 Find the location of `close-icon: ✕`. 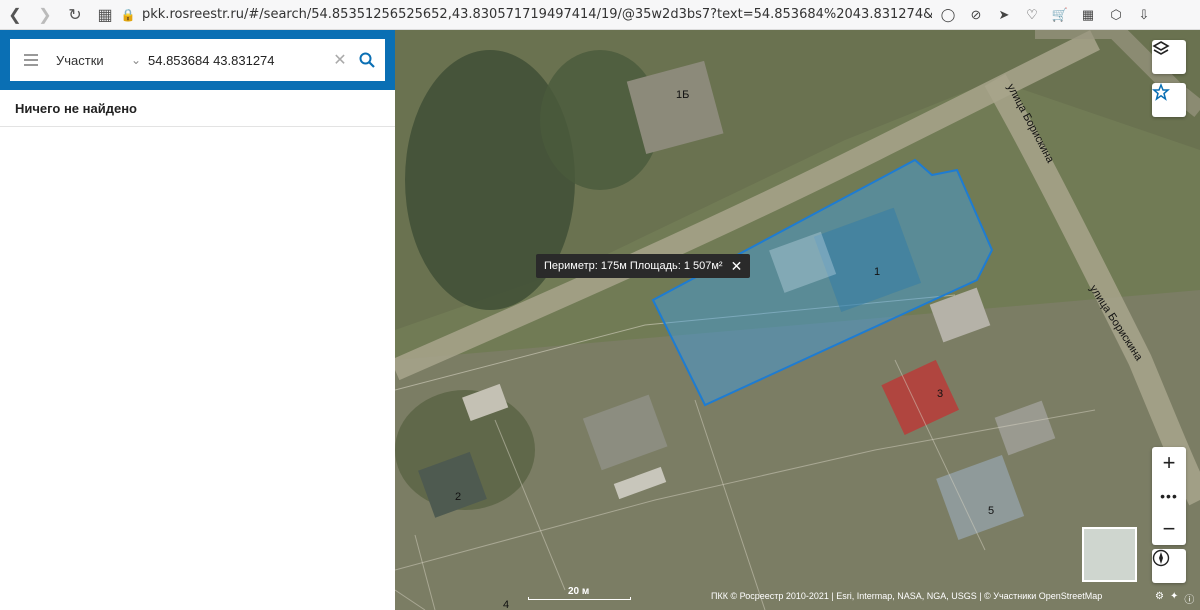

close-icon: ✕ is located at coordinates (737, 266).